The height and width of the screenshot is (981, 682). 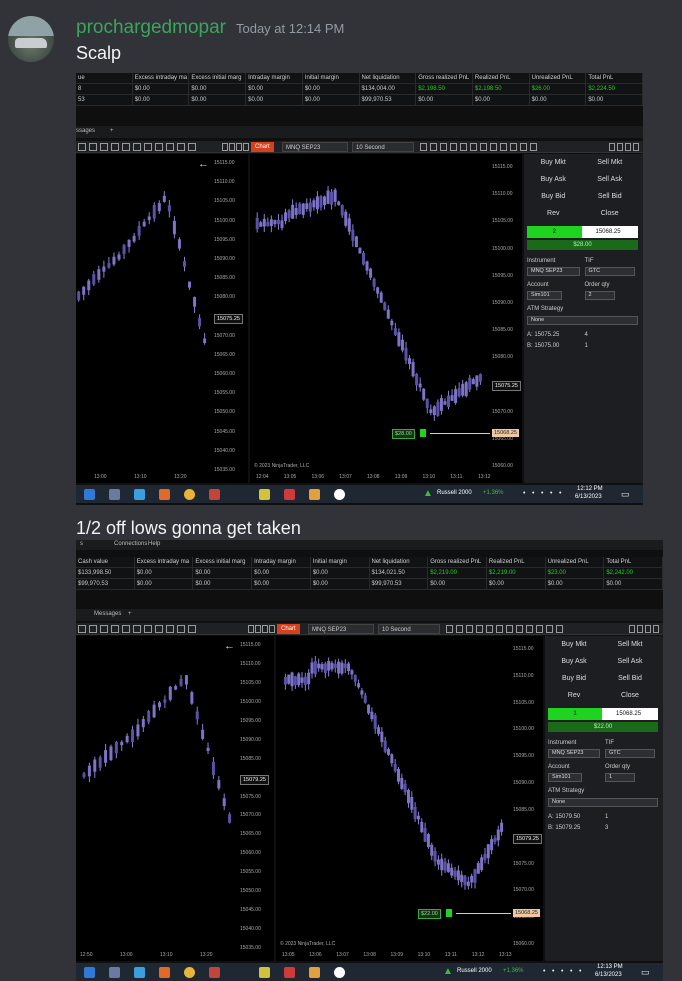 What do you see at coordinates (610, 180) in the screenshot?
I see `sell-ask-button: Sell Ask` at bounding box center [610, 180].